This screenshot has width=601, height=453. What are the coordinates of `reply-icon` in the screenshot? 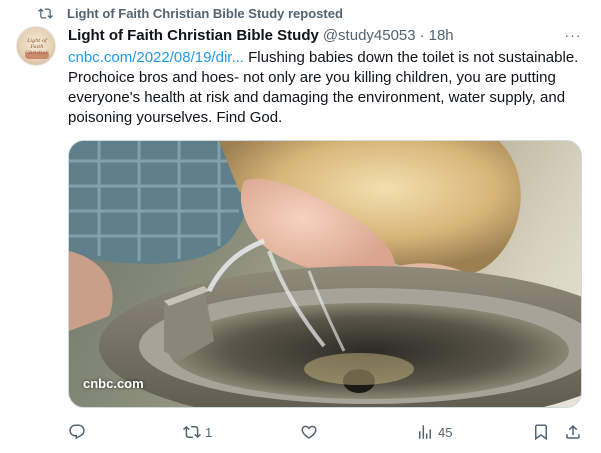 It's located at (77, 432).